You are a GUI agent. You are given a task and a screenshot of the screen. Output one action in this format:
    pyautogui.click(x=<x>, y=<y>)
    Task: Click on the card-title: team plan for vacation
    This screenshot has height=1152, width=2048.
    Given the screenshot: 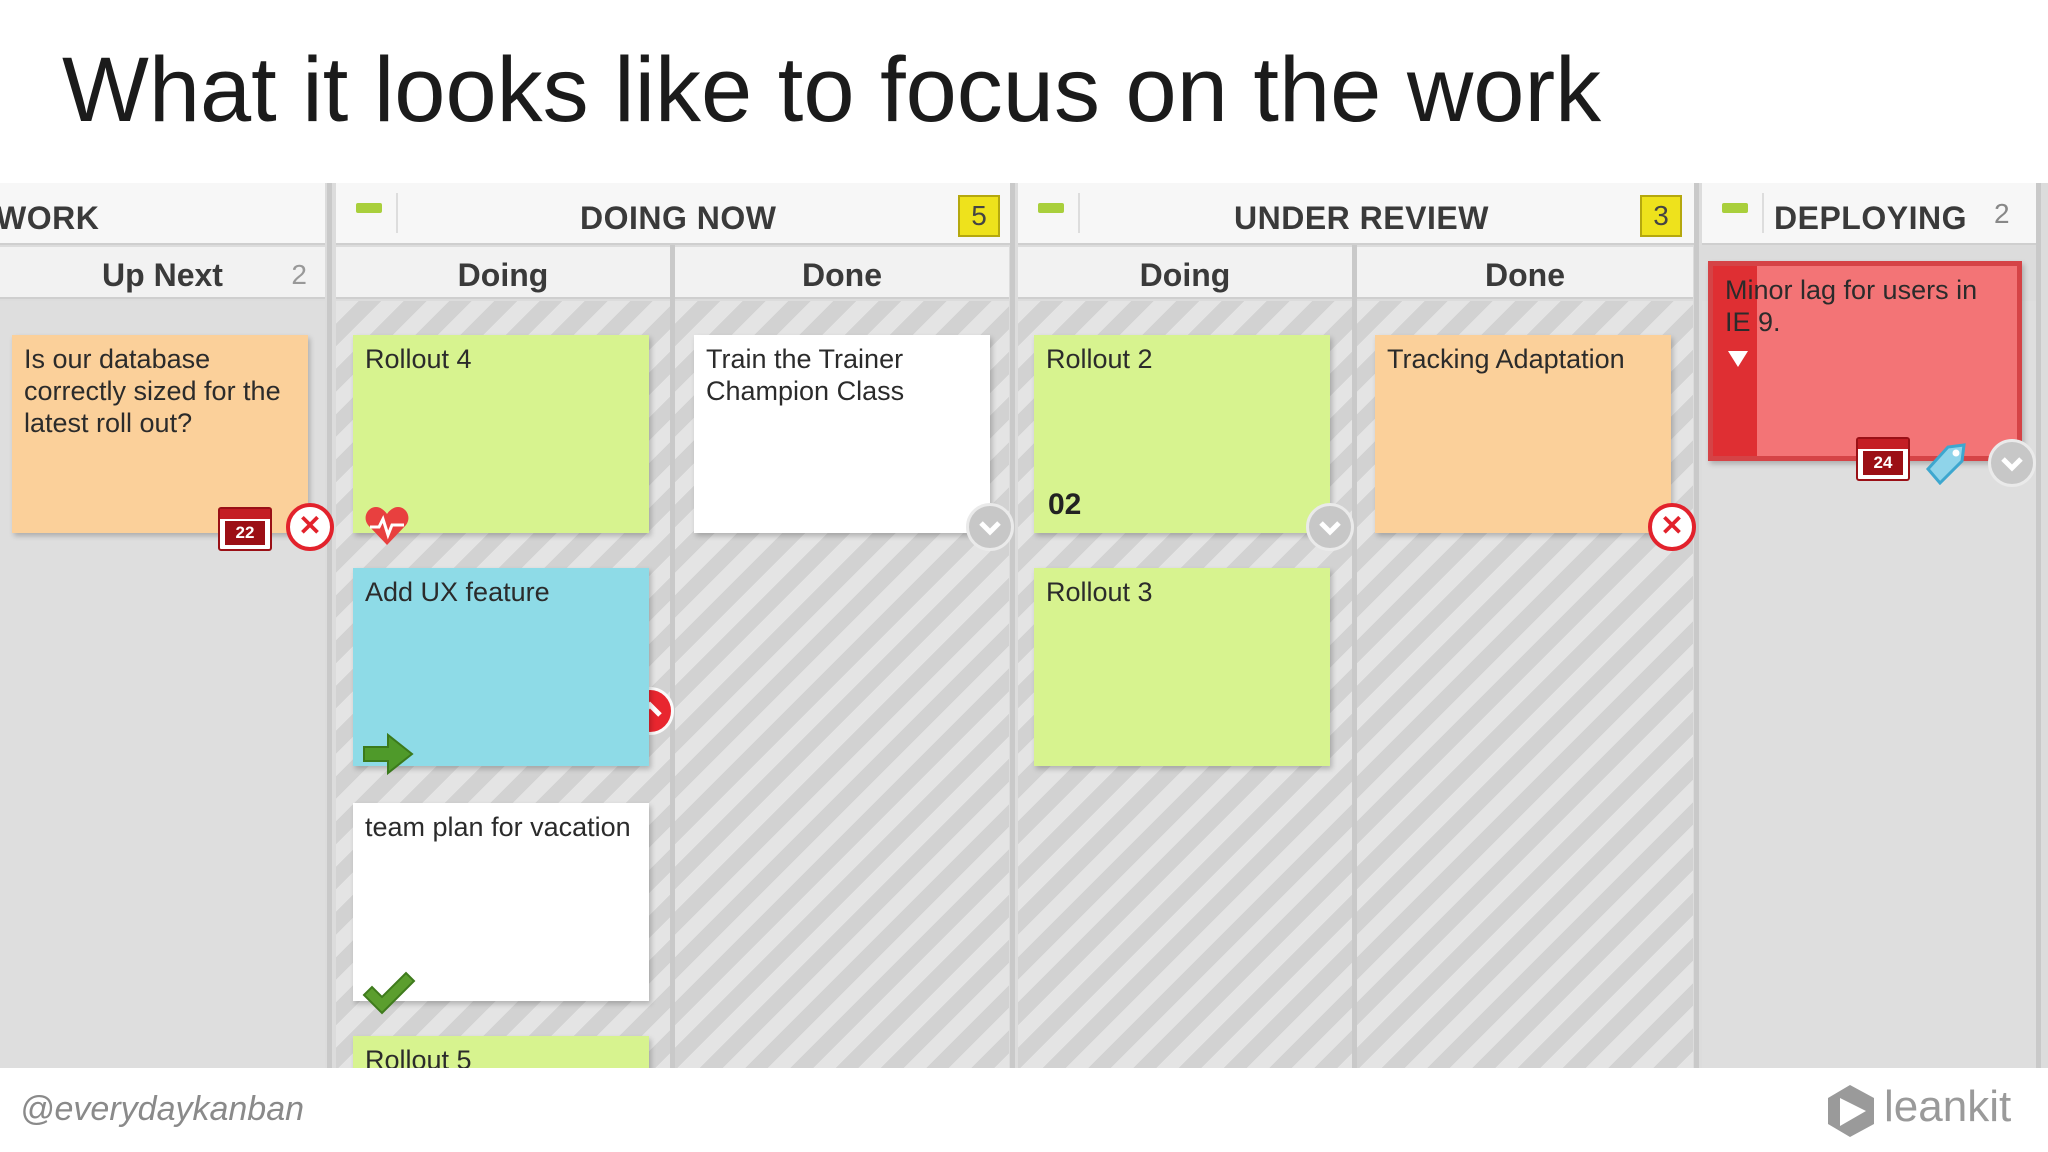 What is the action you would take?
    pyautogui.click(x=498, y=827)
    